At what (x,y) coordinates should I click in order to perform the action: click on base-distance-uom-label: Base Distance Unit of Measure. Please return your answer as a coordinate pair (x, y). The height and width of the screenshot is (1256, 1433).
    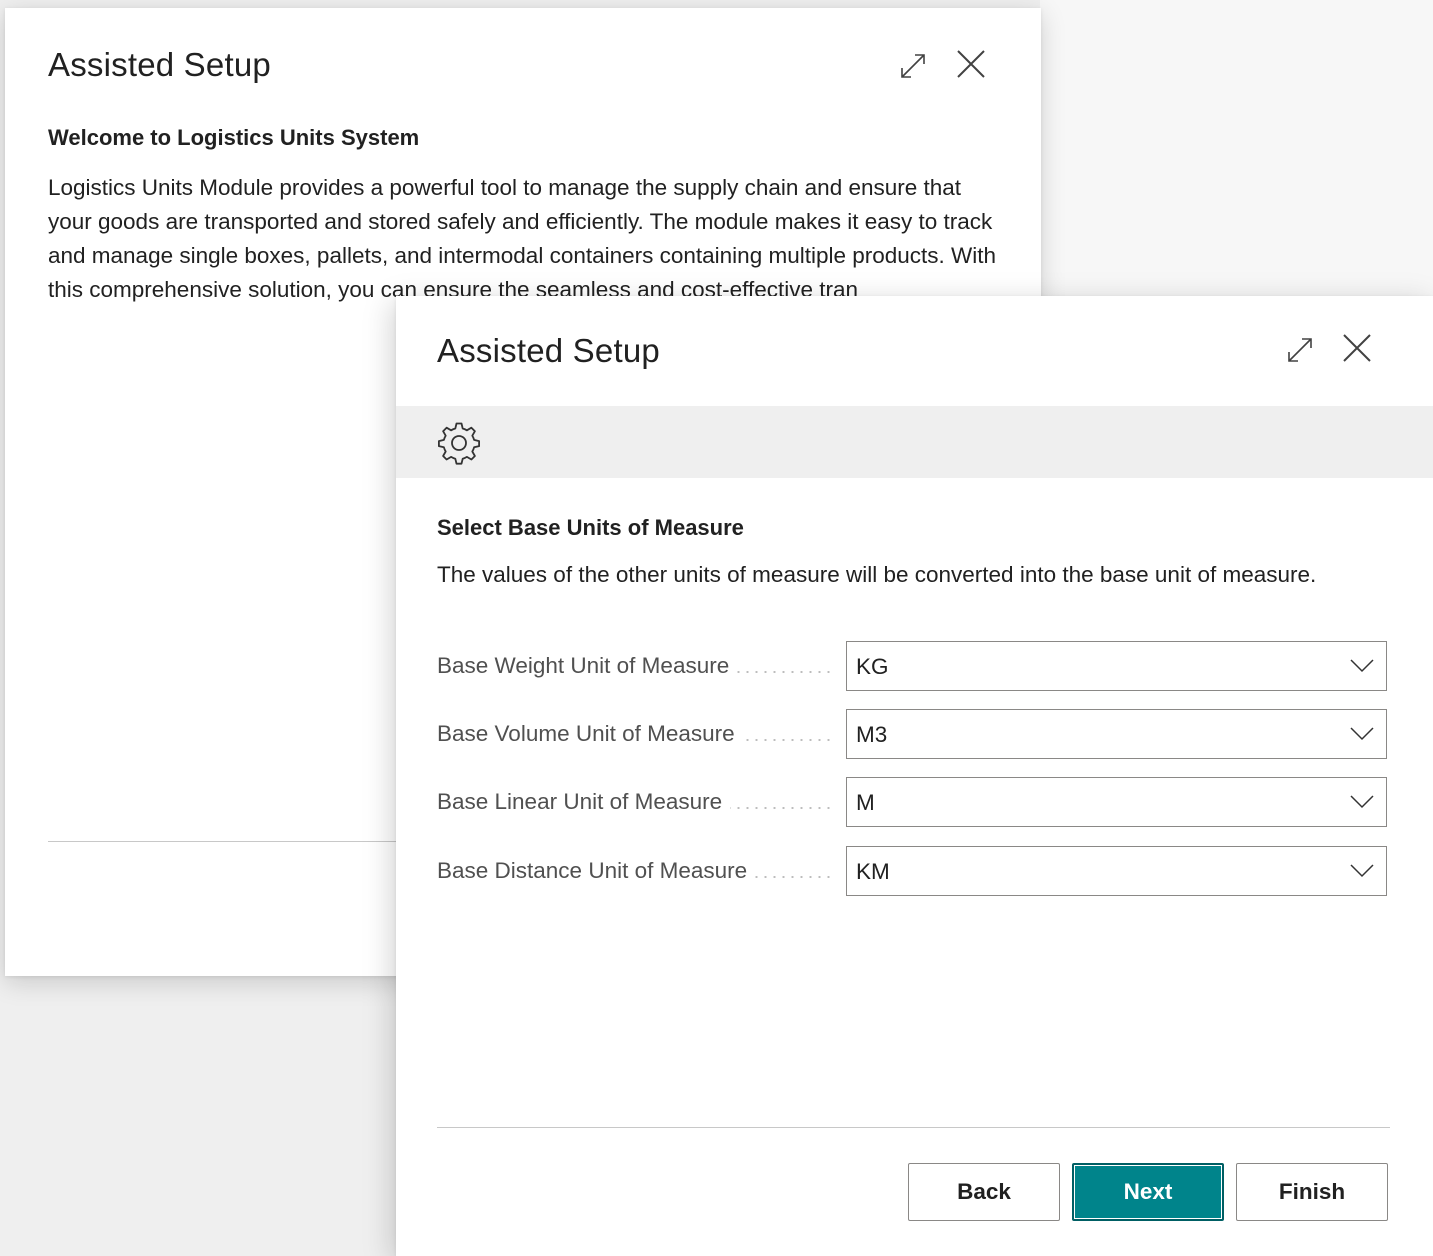
    Looking at the image, I should click on (596, 871).